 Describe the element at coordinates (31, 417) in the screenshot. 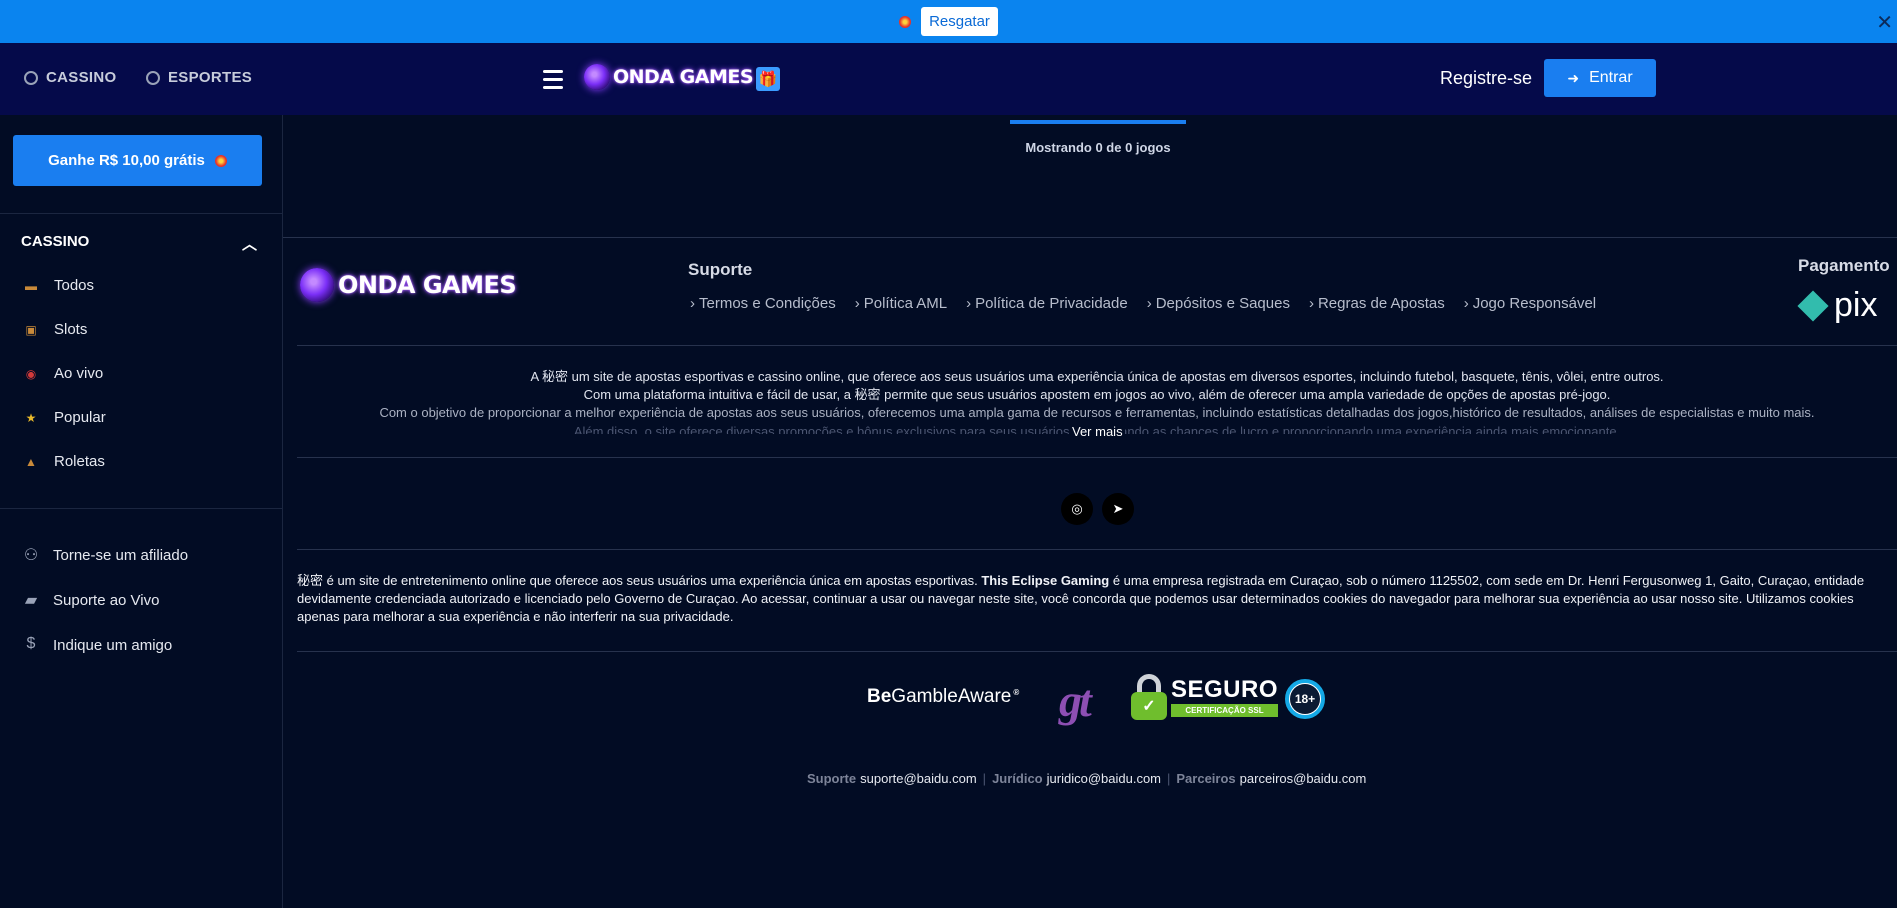

I see `star-icon: ★` at that location.